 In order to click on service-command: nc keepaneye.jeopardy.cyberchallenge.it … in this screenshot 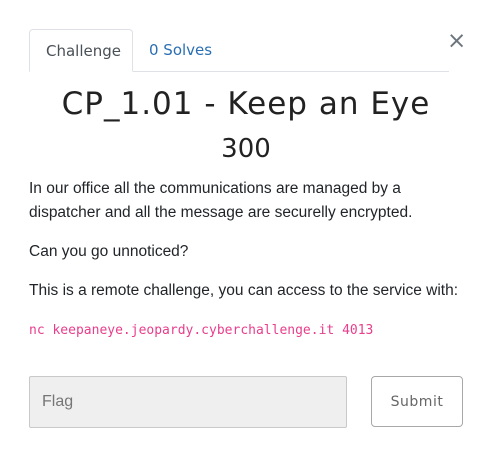, I will do `click(201, 330)`.